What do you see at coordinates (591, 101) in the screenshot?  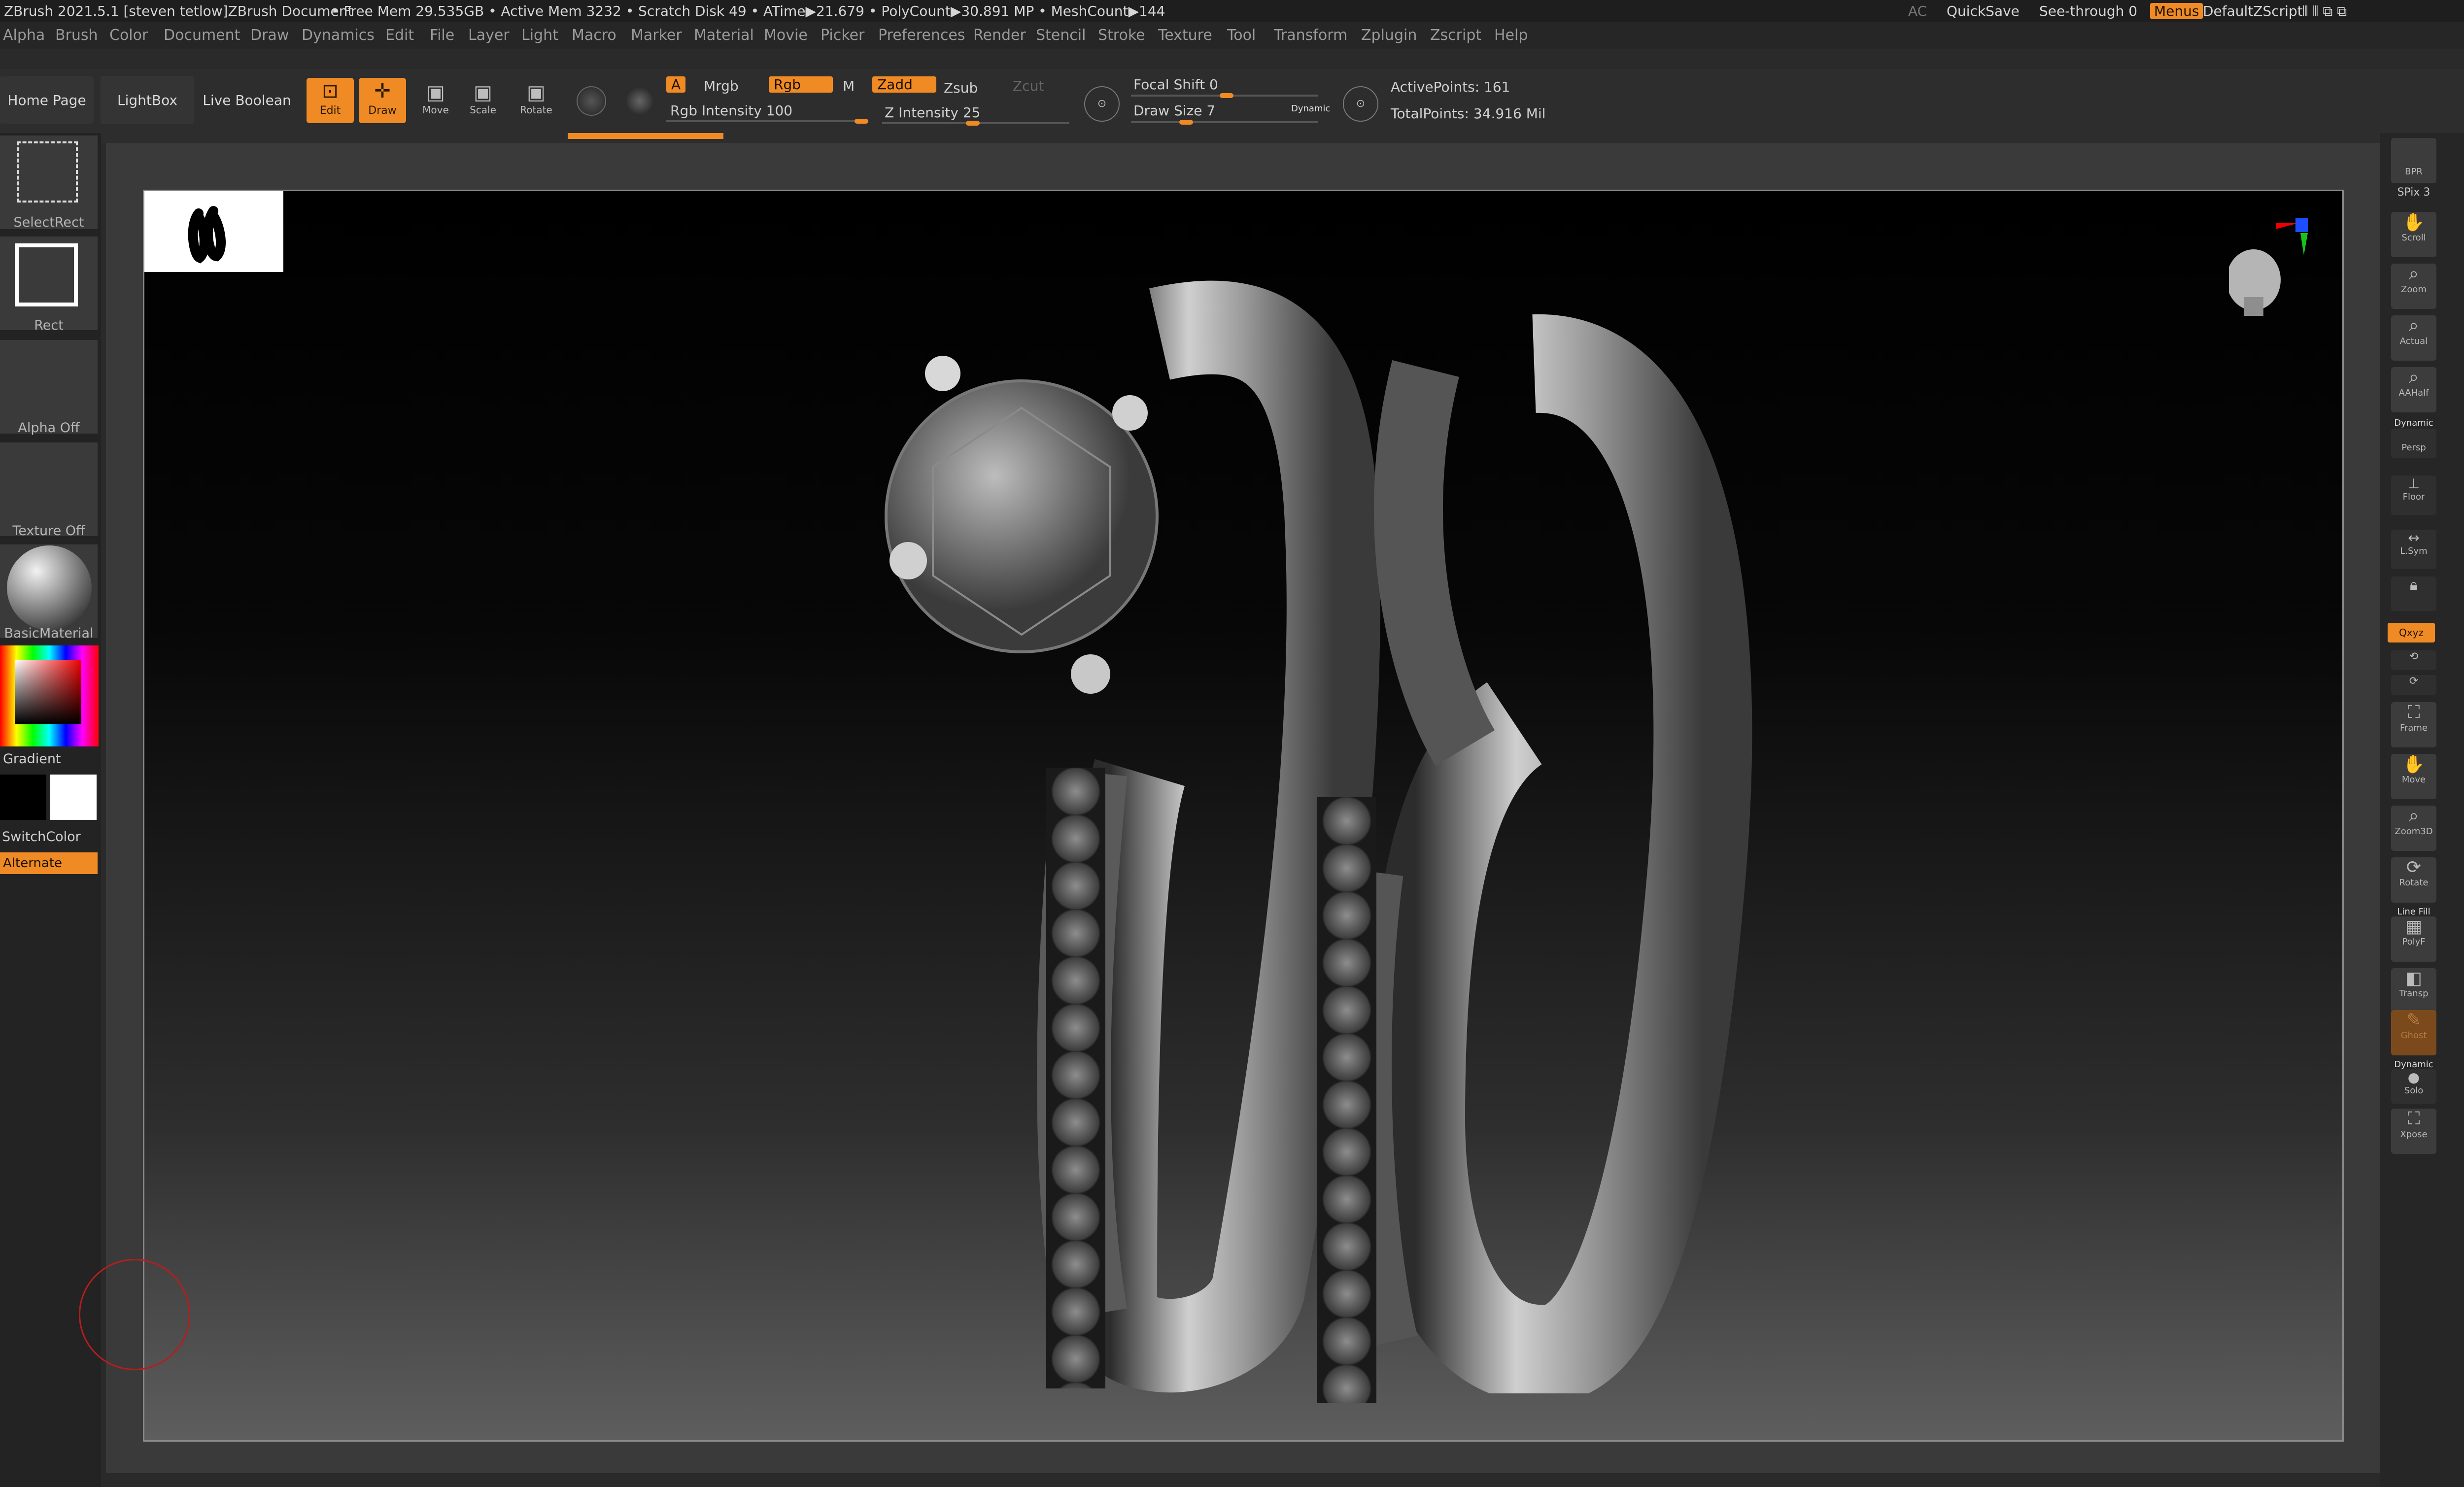 I see `material-sphere-icon` at bounding box center [591, 101].